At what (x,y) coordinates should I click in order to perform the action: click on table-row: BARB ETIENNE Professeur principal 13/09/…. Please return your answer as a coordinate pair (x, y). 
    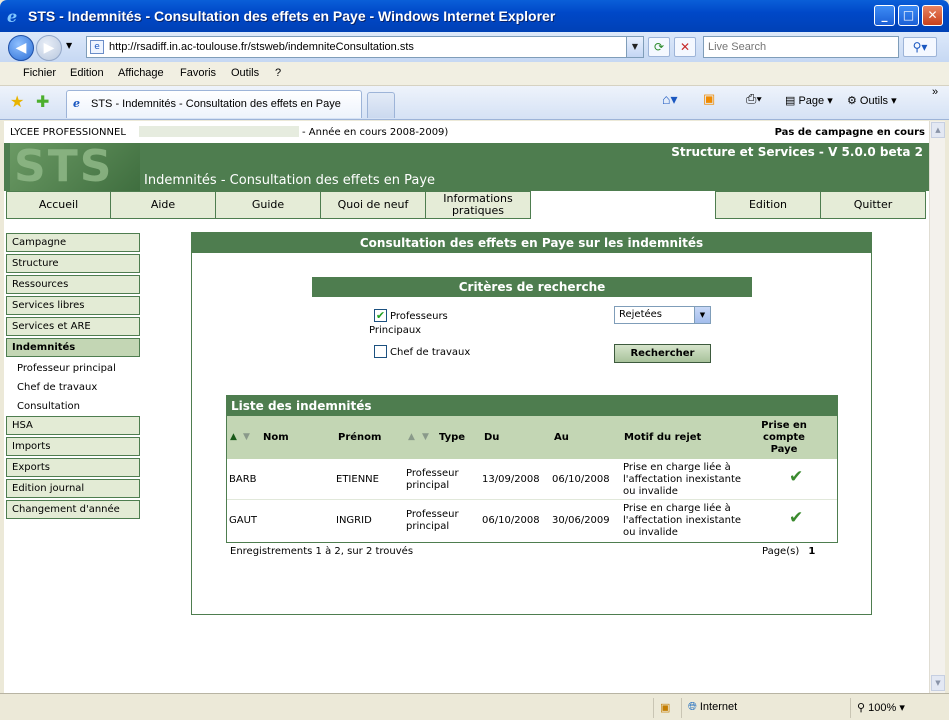
    Looking at the image, I should click on (532, 479).